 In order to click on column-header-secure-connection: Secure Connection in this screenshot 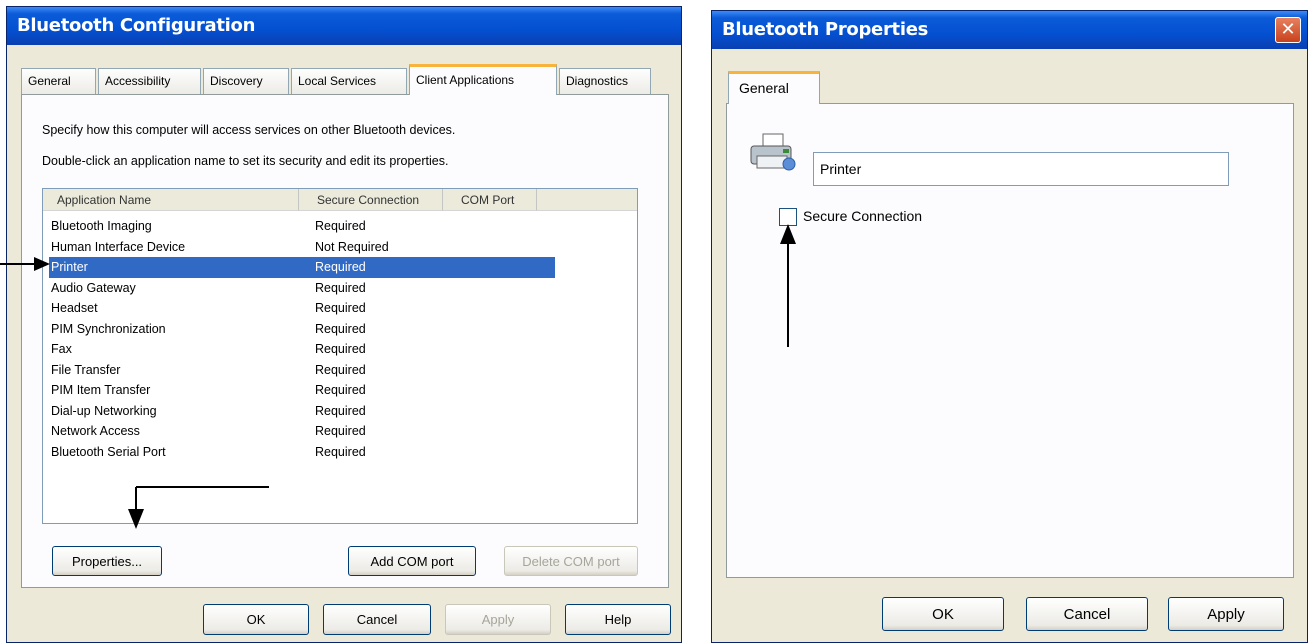, I will do `click(371, 200)`.